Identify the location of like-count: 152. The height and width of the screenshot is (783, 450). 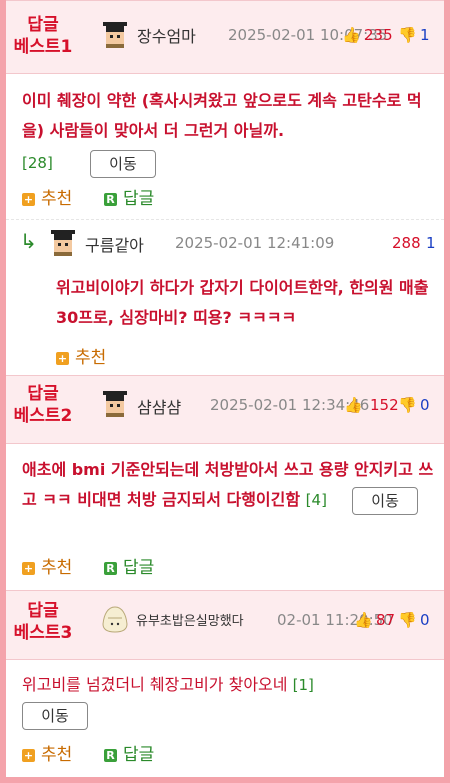
(384, 405).